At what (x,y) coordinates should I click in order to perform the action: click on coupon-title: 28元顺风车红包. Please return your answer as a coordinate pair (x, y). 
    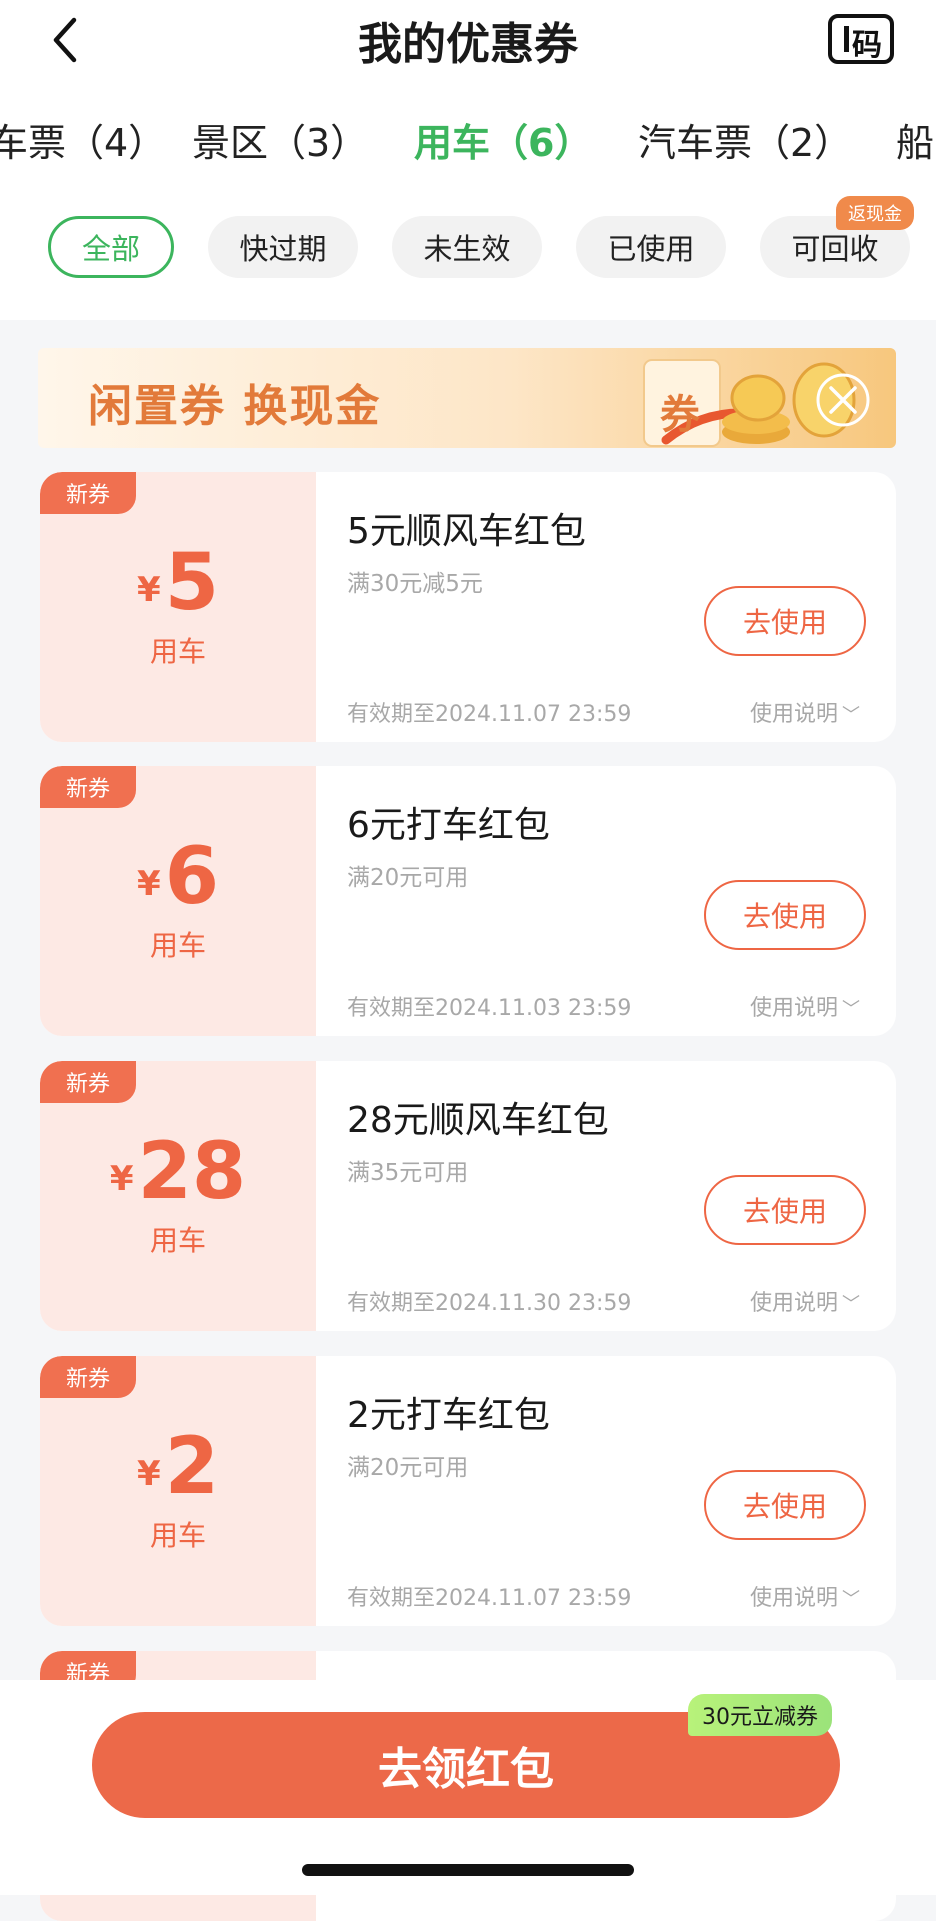
    Looking at the image, I should click on (478, 1120).